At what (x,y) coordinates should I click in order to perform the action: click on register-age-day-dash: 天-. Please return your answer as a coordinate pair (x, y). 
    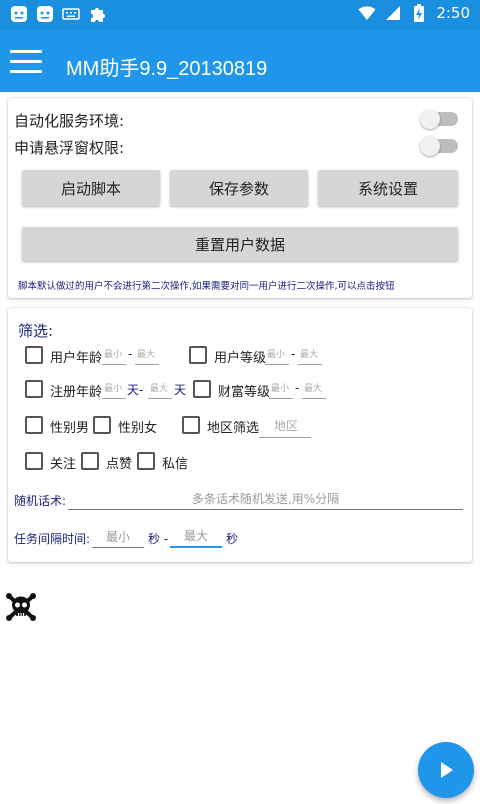
    Looking at the image, I should click on (135, 390).